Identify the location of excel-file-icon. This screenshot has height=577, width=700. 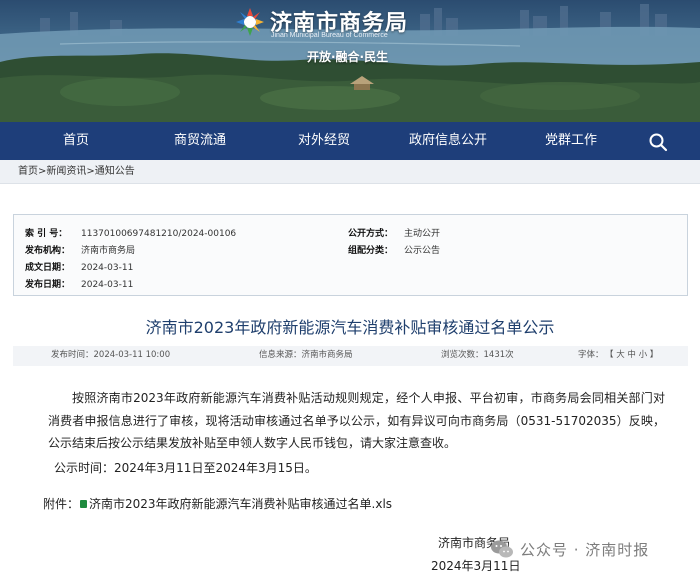
(84, 503).